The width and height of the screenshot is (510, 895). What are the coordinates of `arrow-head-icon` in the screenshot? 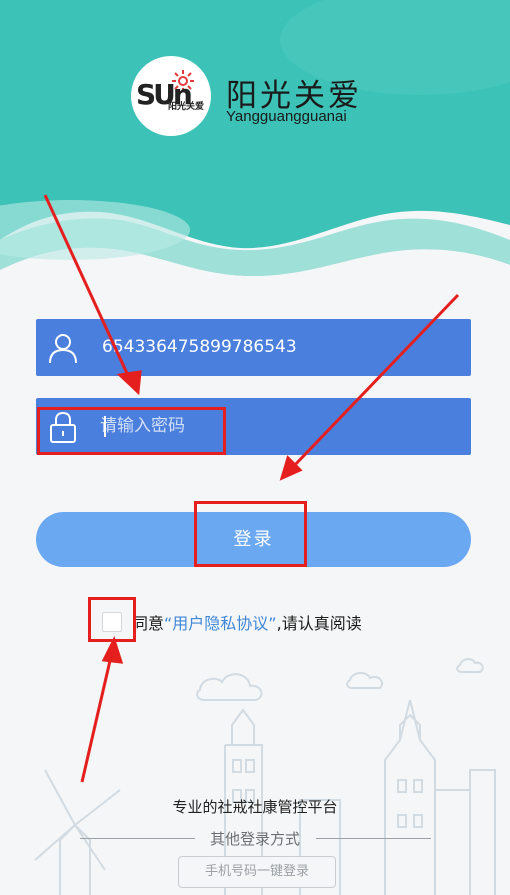 It's located at (291, 468).